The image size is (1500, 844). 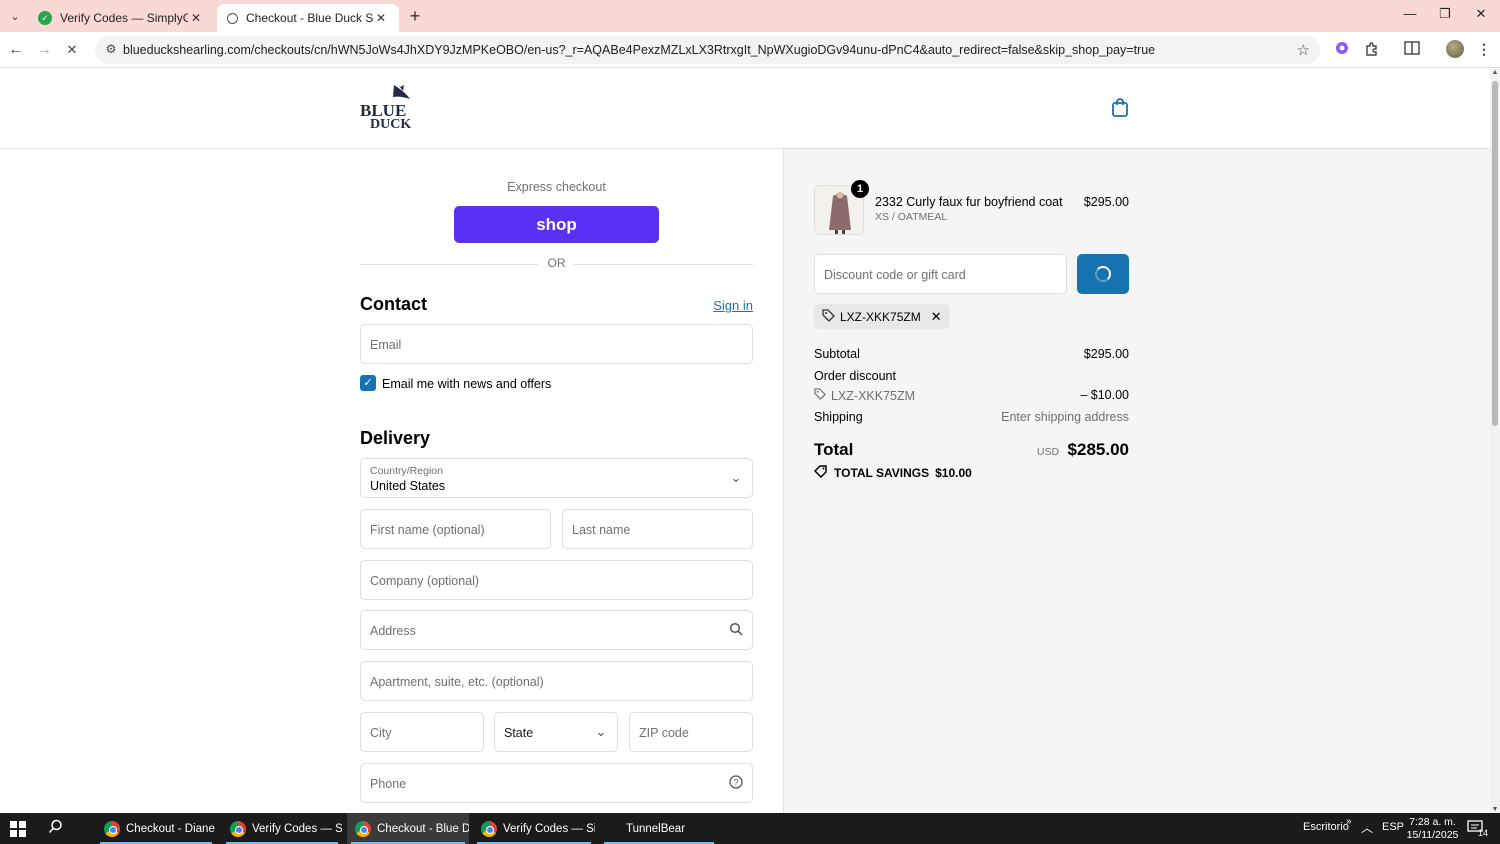 What do you see at coordinates (1349, 821) in the screenshot?
I see `chevron-double-icon: »` at bounding box center [1349, 821].